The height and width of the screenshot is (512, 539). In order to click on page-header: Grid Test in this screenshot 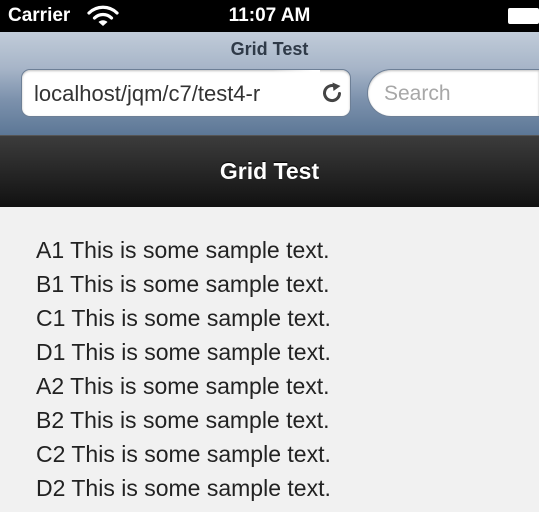, I will do `click(269, 171)`.